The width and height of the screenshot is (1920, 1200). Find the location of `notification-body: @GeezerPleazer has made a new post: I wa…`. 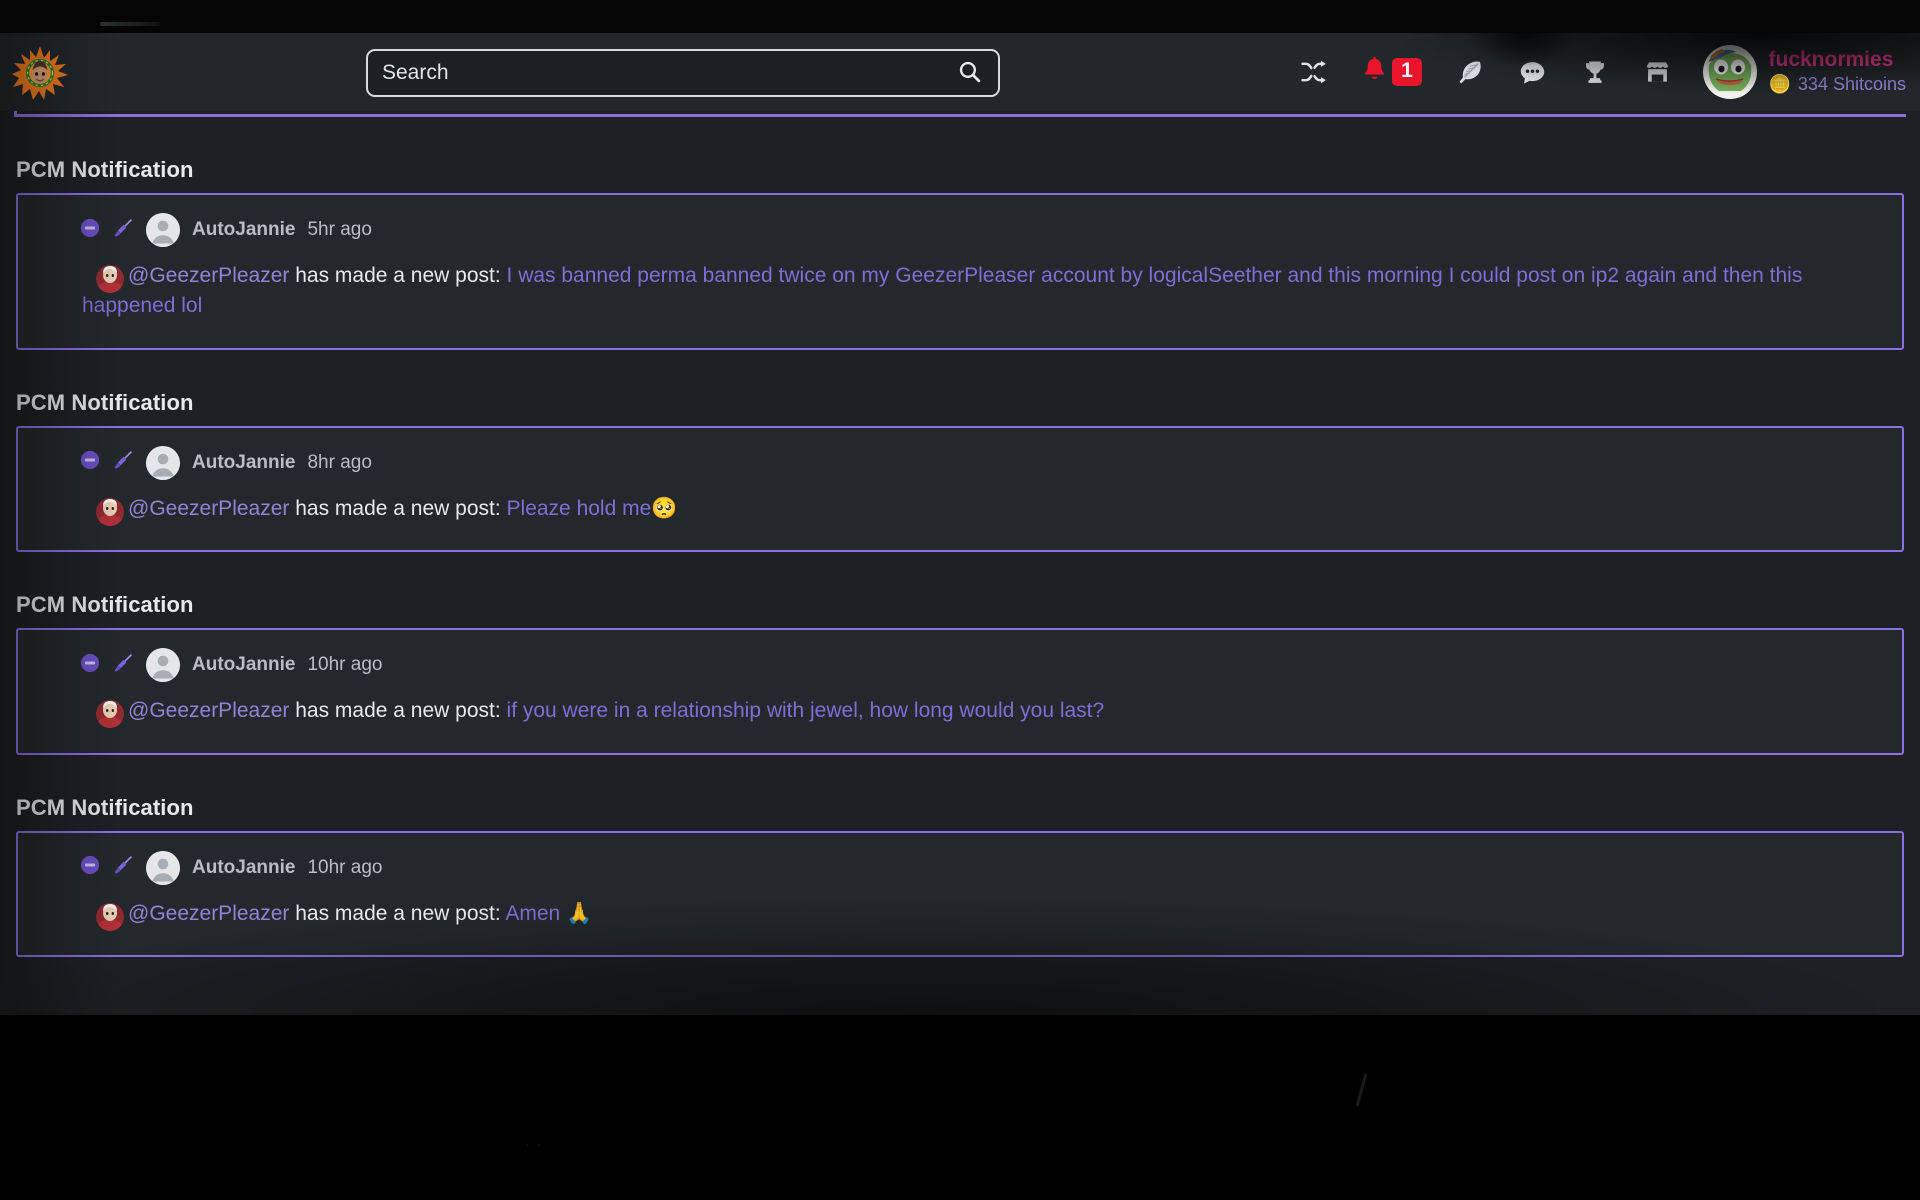

notification-body: @GeezerPleazer has made a new post: I wa… is located at coordinates (960, 291).